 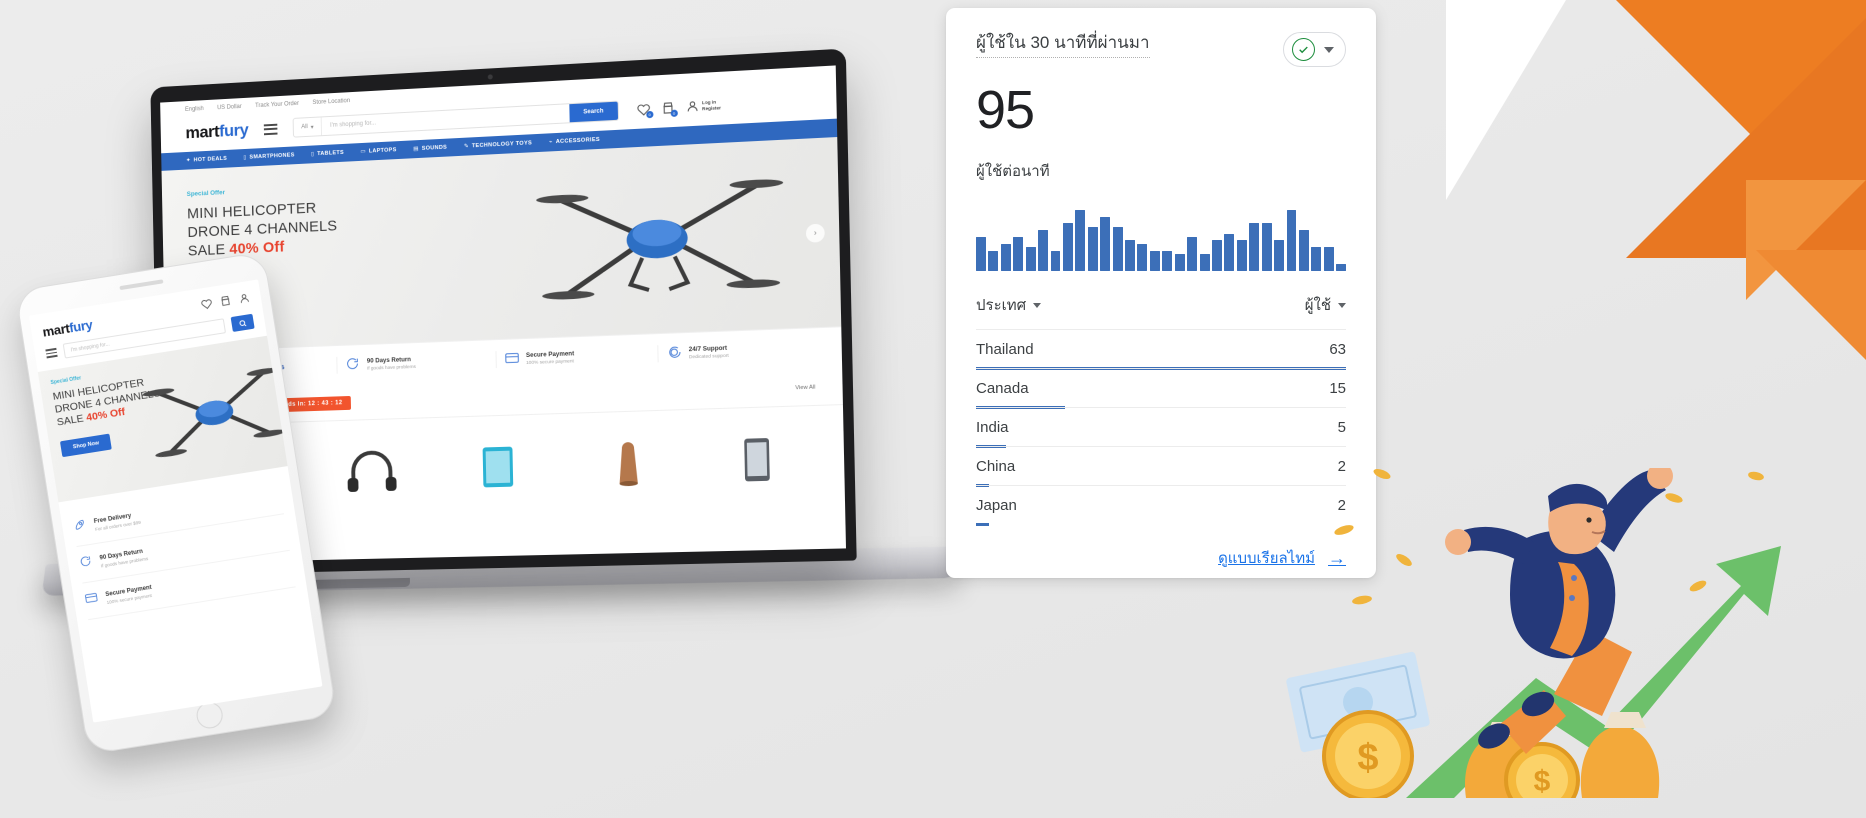 What do you see at coordinates (740, 350) in the screenshot?
I see `feature-24-7-support: 24/7 Support Dedicated support` at bounding box center [740, 350].